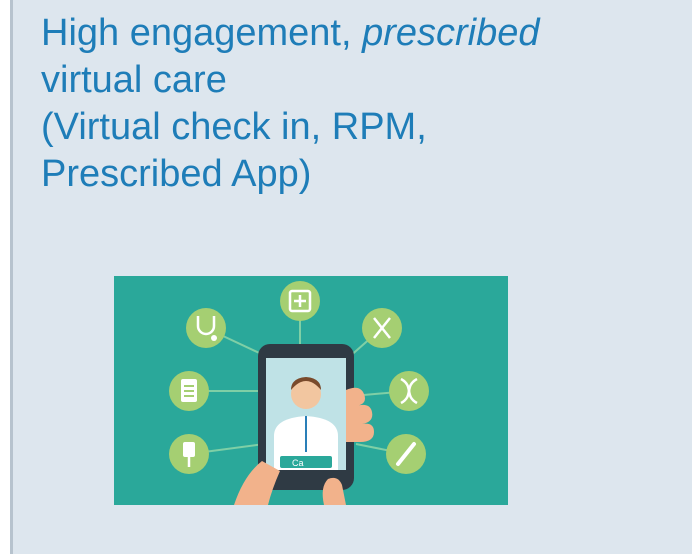 The image size is (692, 554). What do you see at coordinates (409, 391) in the screenshot?
I see `dna-icon` at bounding box center [409, 391].